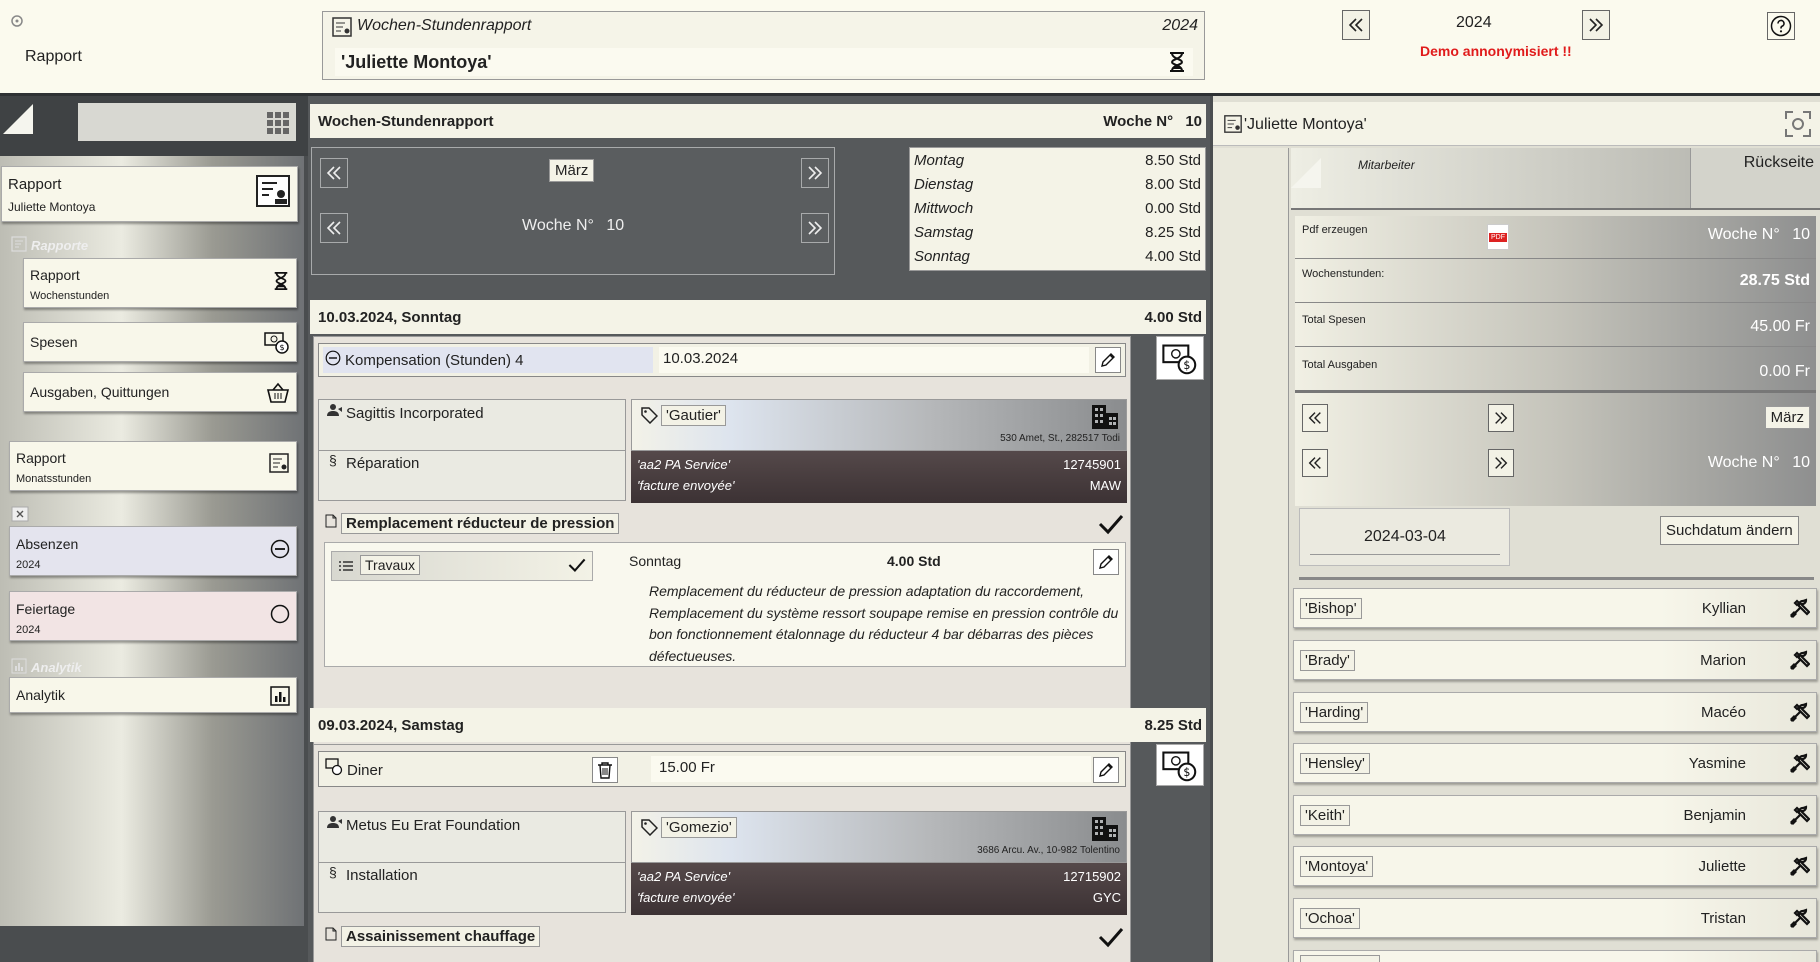 This screenshot has height=962, width=1820. Describe the element at coordinates (1555, 179) in the screenshot. I see `panel-header: Mitarbeiter Rückseite` at that location.